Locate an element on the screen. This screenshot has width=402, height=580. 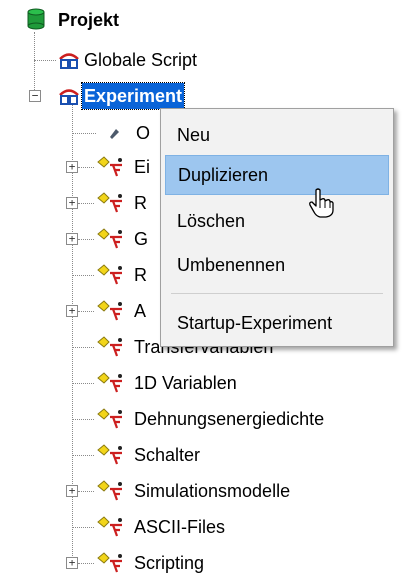
tree-node-child: Ei is located at coordinates (124, 167).